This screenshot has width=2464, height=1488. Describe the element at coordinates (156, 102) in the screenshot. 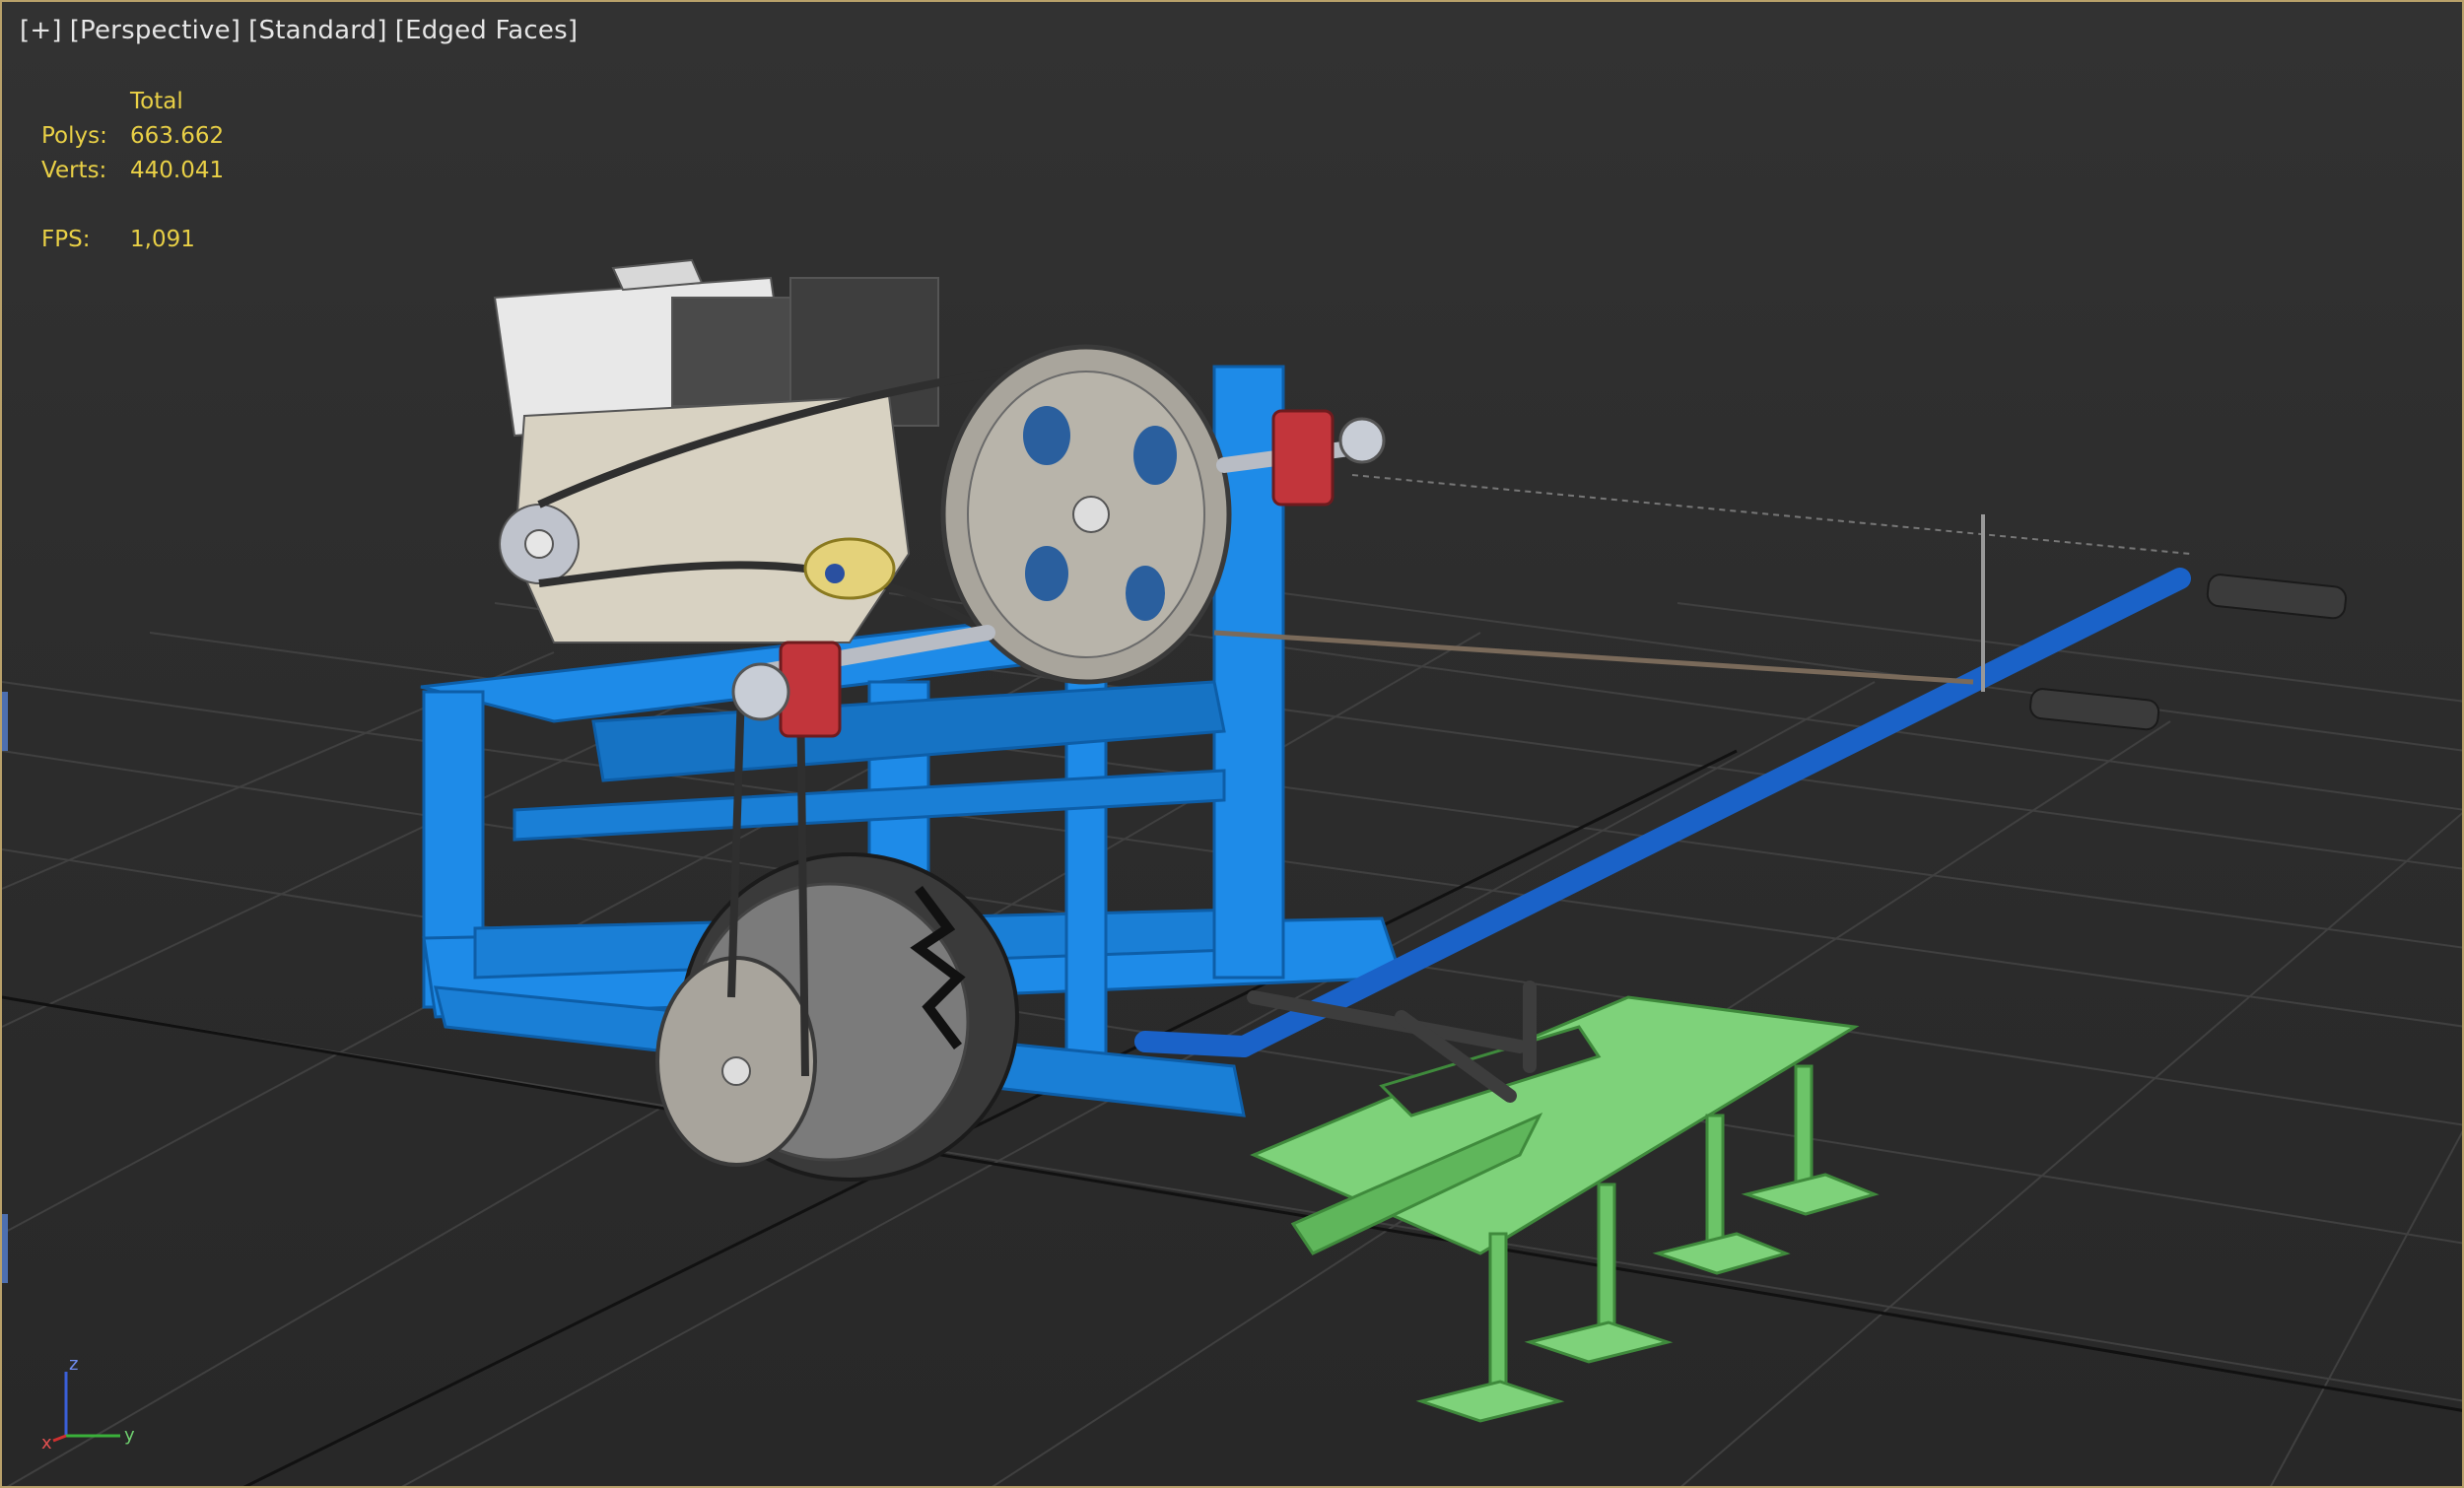

I see `stats-header: Total` at that location.